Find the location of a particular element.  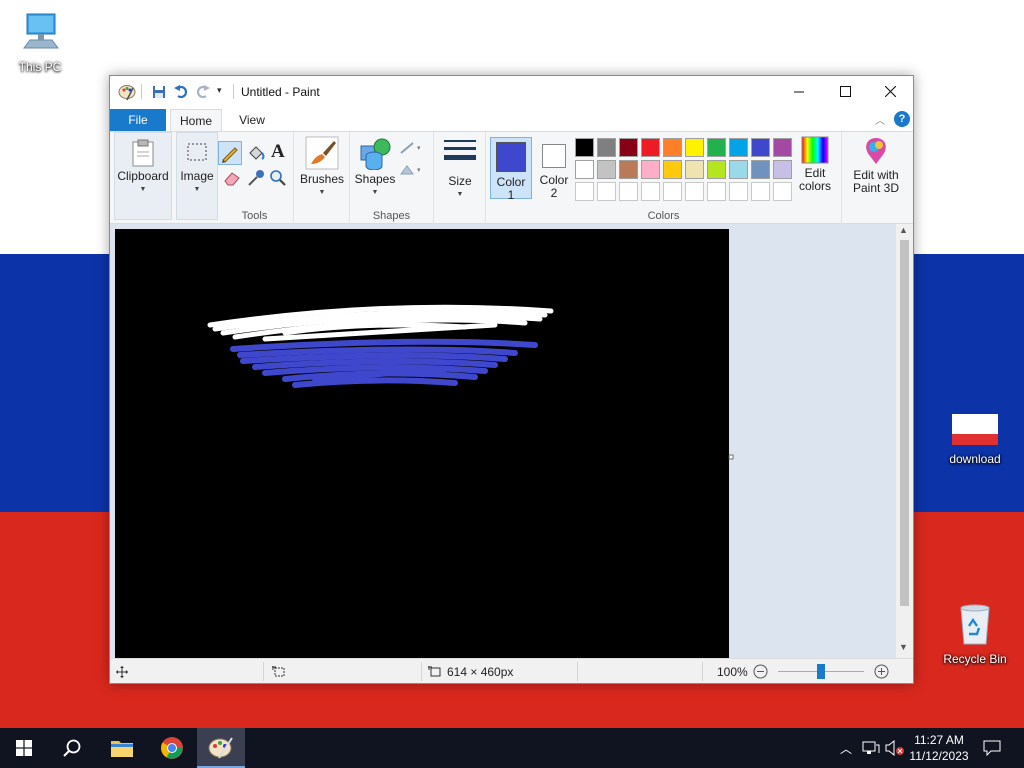

line-size-icon is located at coordinates (460, 150).